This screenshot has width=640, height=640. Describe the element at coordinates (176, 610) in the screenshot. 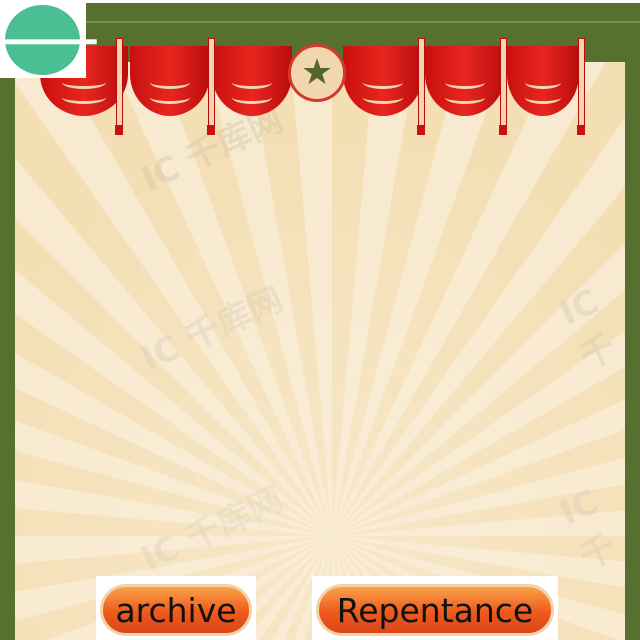

I see `archive-button: archive` at that location.